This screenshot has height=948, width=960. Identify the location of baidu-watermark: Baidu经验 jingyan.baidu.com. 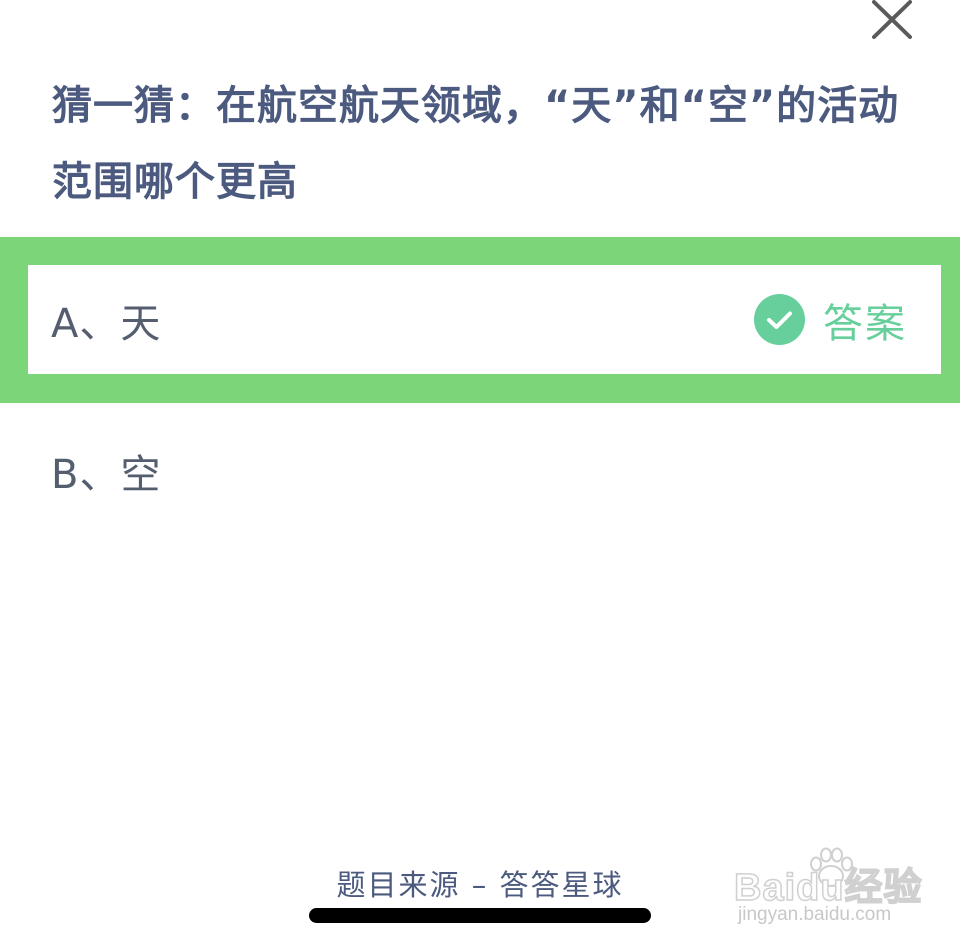
(828, 888).